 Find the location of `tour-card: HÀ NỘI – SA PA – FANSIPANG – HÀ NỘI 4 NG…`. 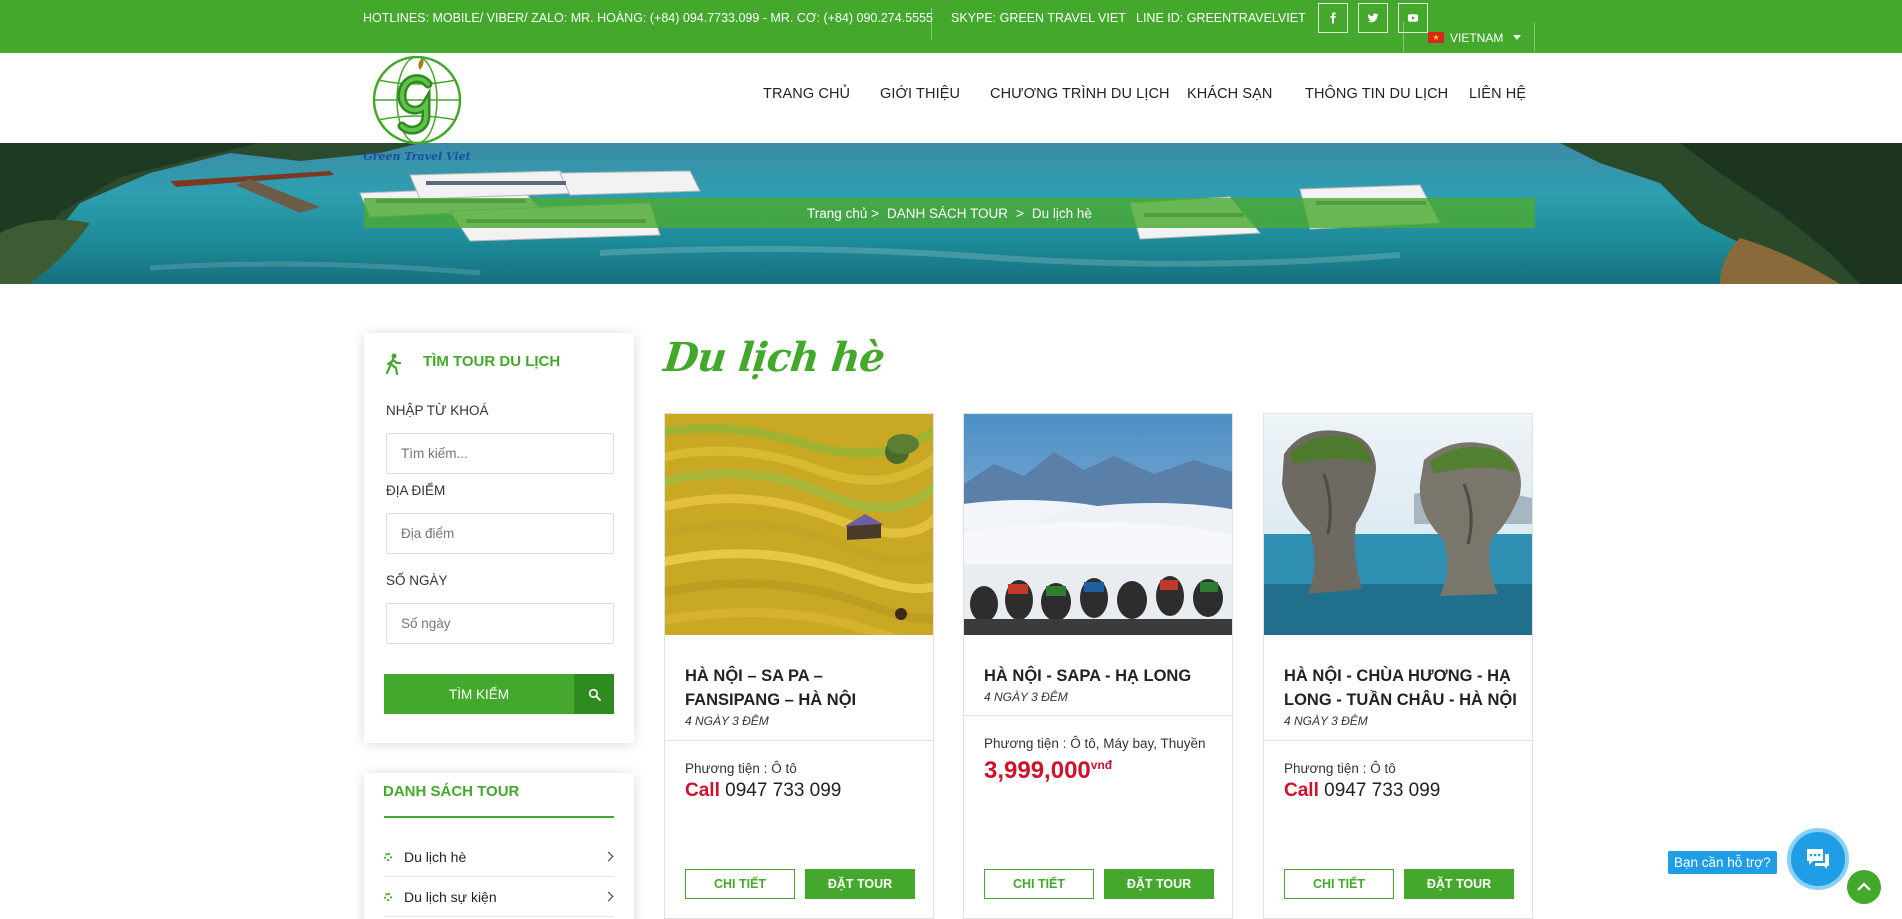

tour-card: HÀ NỘI – SA PA – FANSIPANG – HÀ NỘI 4 NG… is located at coordinates (799, 666).